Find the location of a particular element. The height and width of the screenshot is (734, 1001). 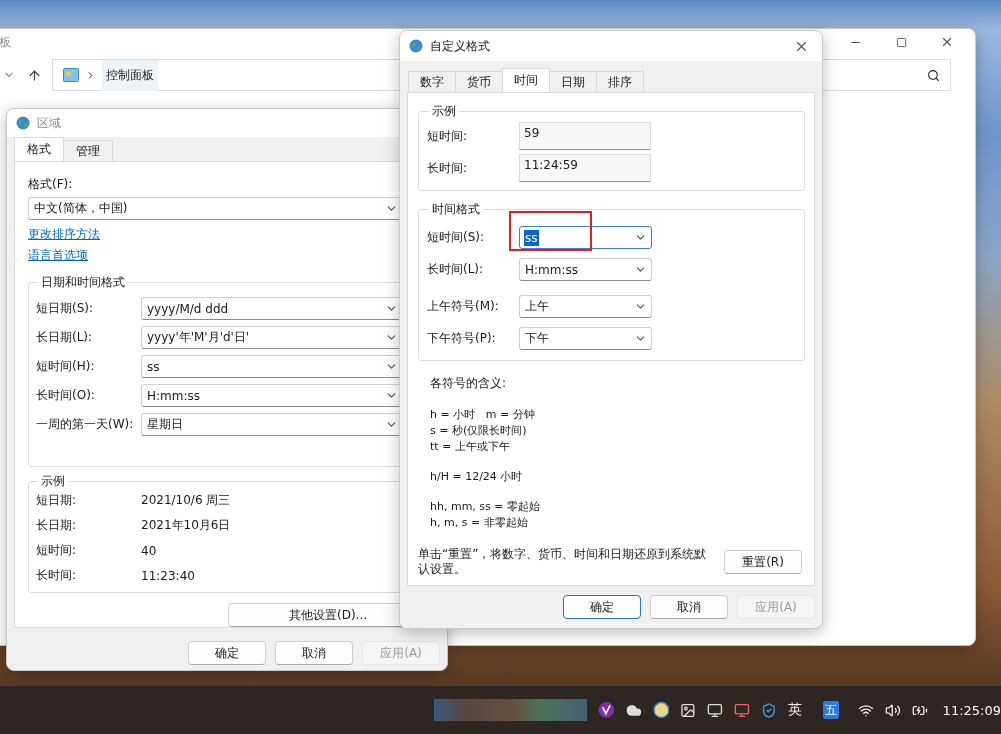

field-label: 上午符号(M): is located at coordinates (463, 306).